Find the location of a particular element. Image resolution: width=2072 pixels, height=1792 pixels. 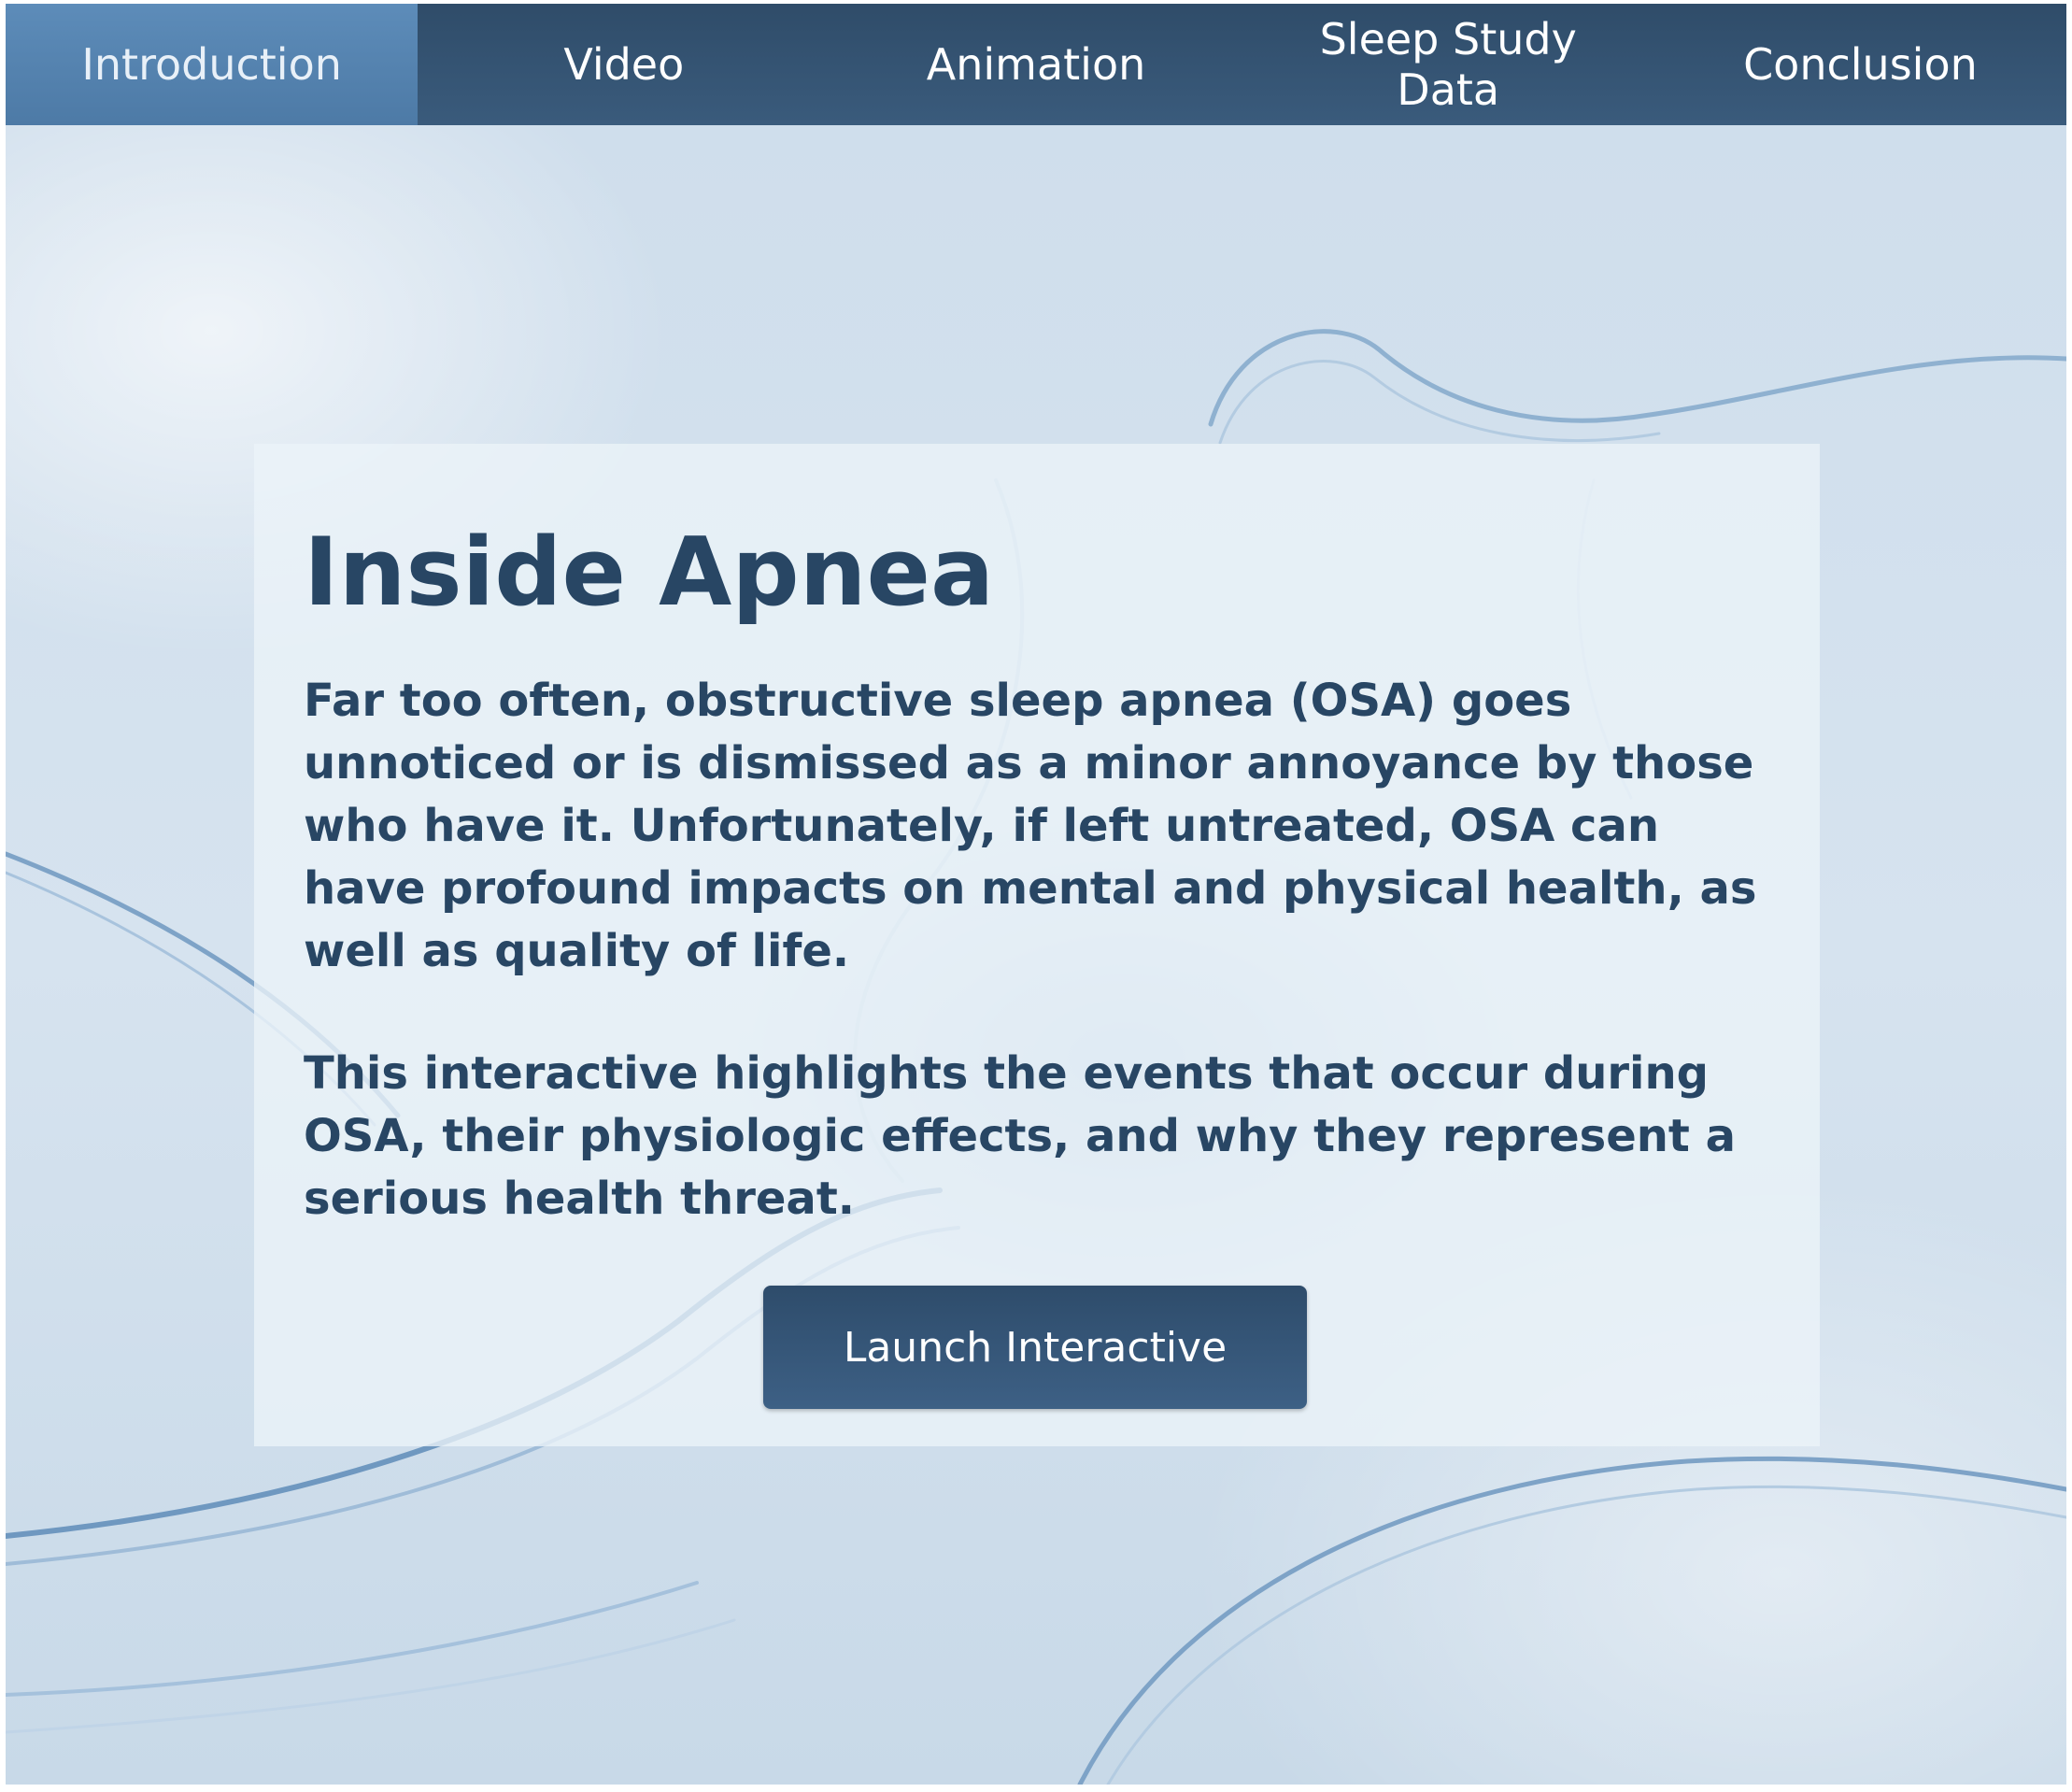

launch-interactive-button: Launch Interactive is located at coordinates (1035, 1347).